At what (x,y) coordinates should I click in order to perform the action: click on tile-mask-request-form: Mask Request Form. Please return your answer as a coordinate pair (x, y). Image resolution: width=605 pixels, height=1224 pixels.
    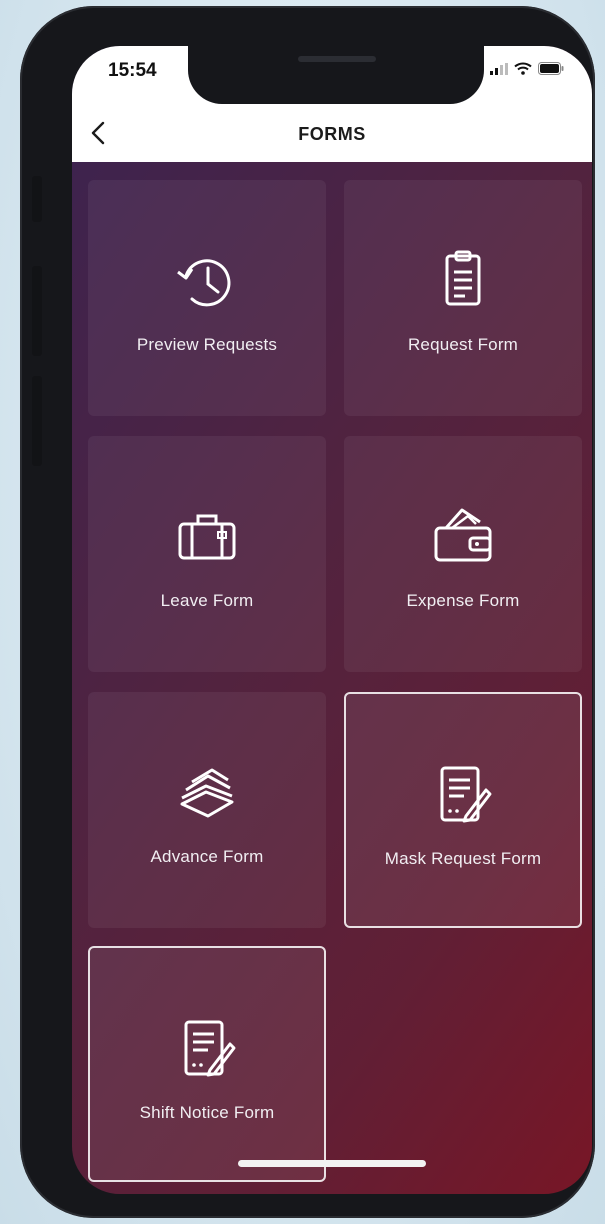
    Looking at the image, I should click on (463, 810).